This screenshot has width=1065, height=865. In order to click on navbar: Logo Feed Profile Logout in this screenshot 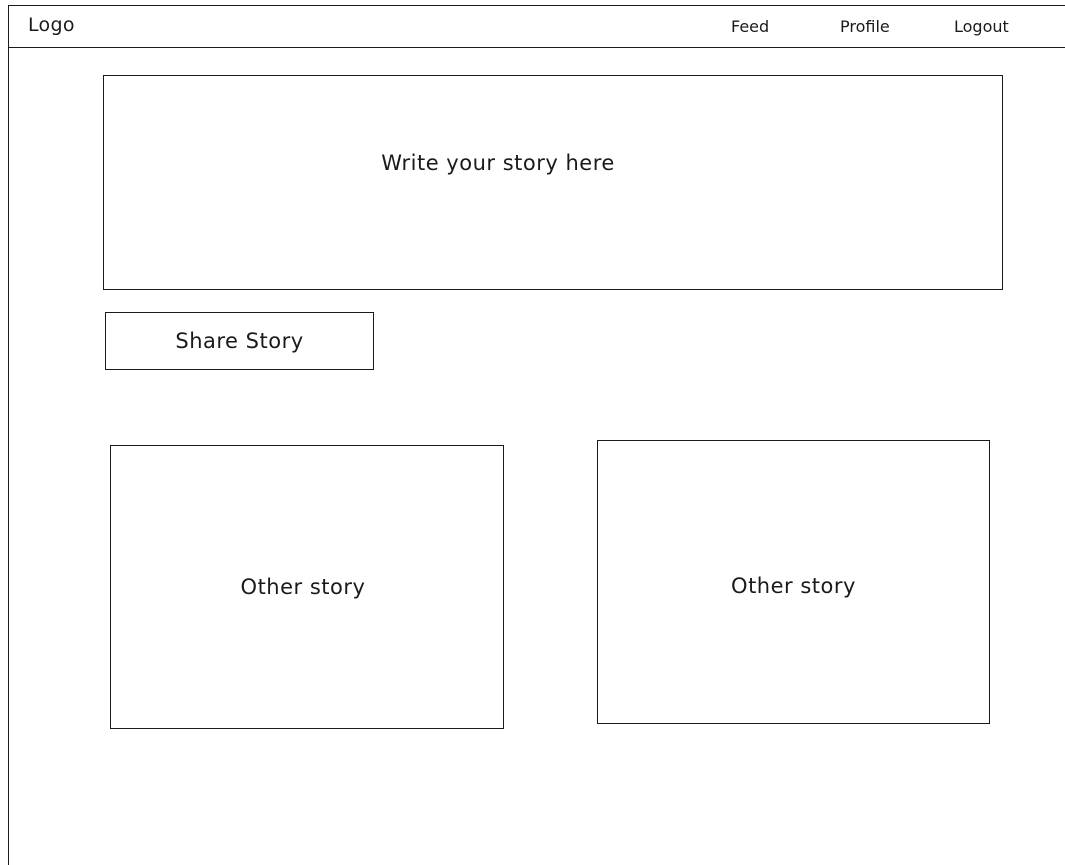, I will do `click(536, 26)`.